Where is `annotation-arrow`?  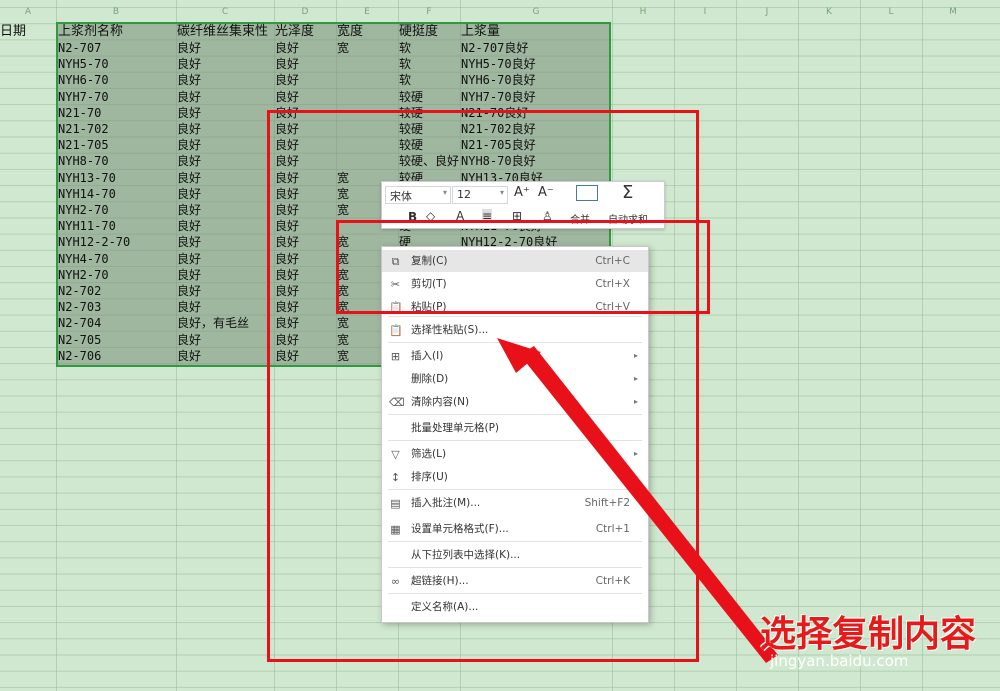 annotation-arrow is located at coordinates (637, 500).